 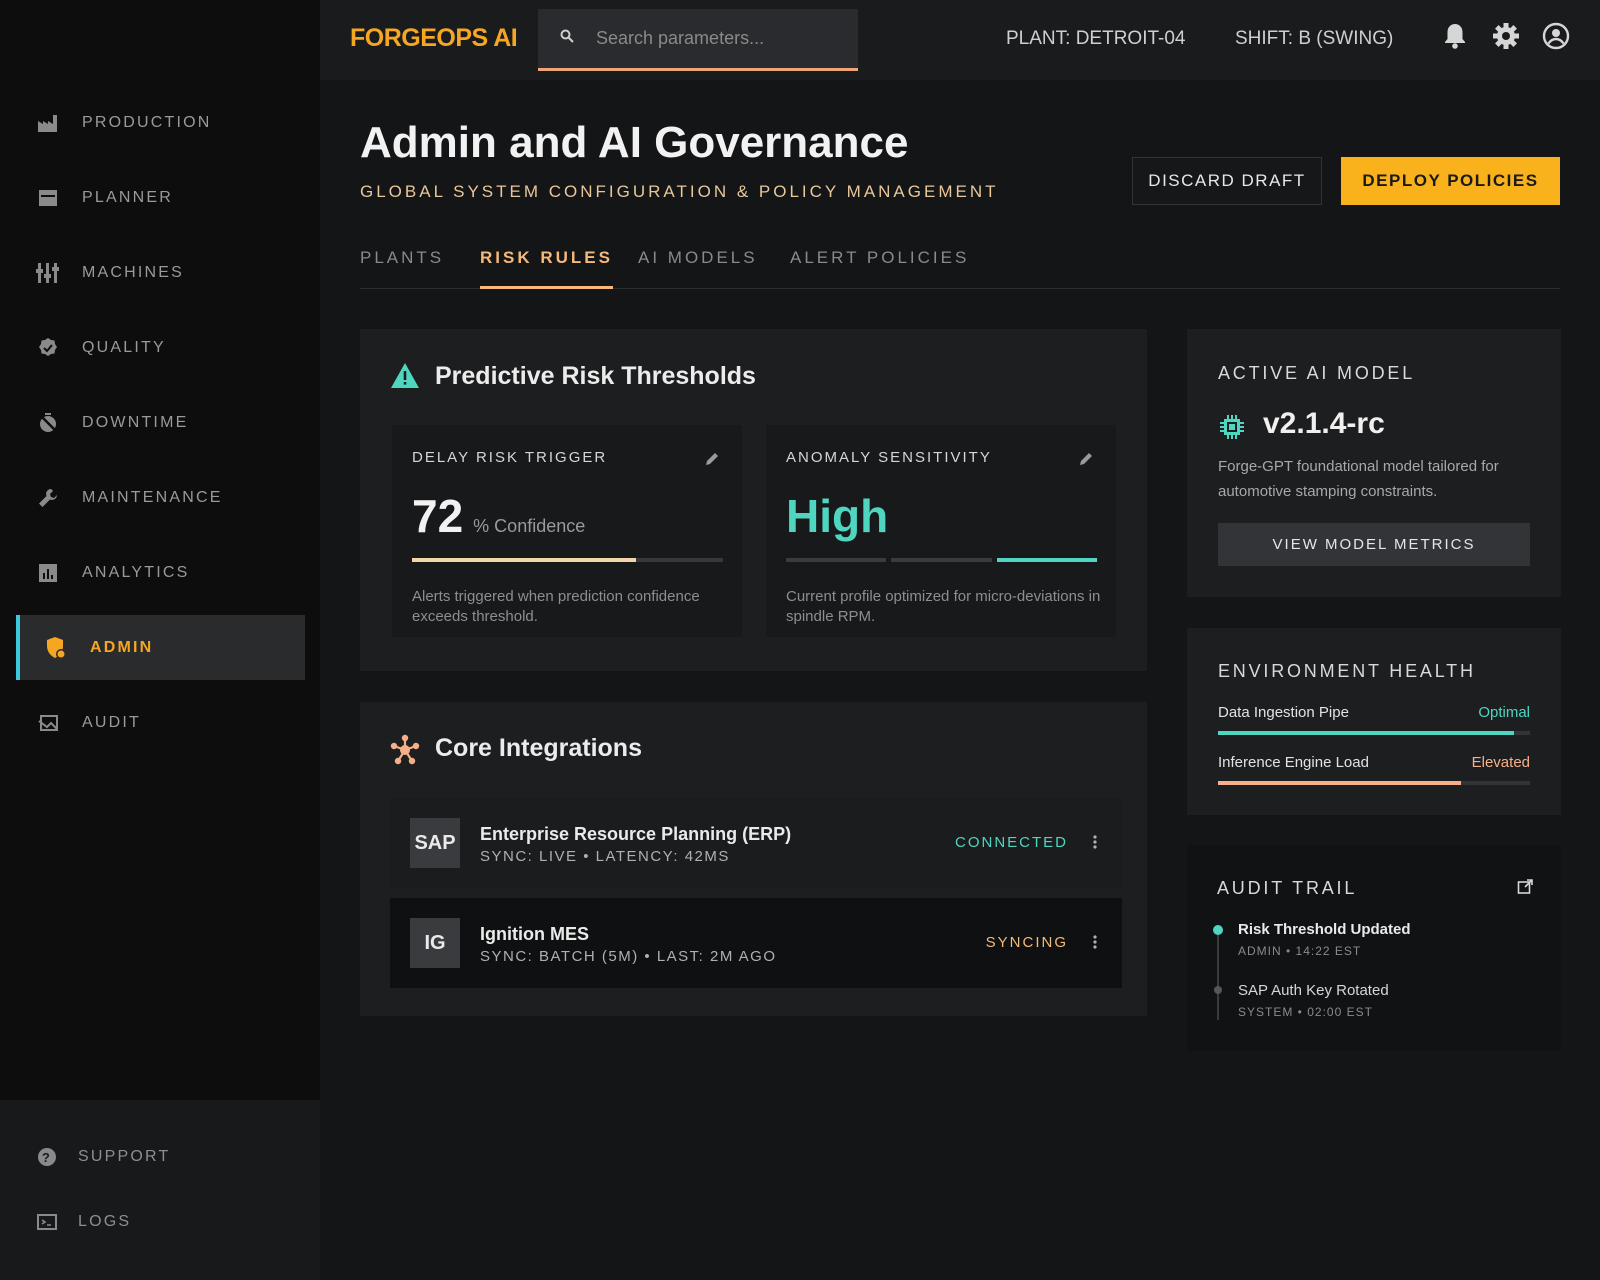 What do you see at coordinates (1314, 39) in the screenshot?
I see `shift-indicator: SHIFT: B (SWING)` at bounding box center [1314, 39].